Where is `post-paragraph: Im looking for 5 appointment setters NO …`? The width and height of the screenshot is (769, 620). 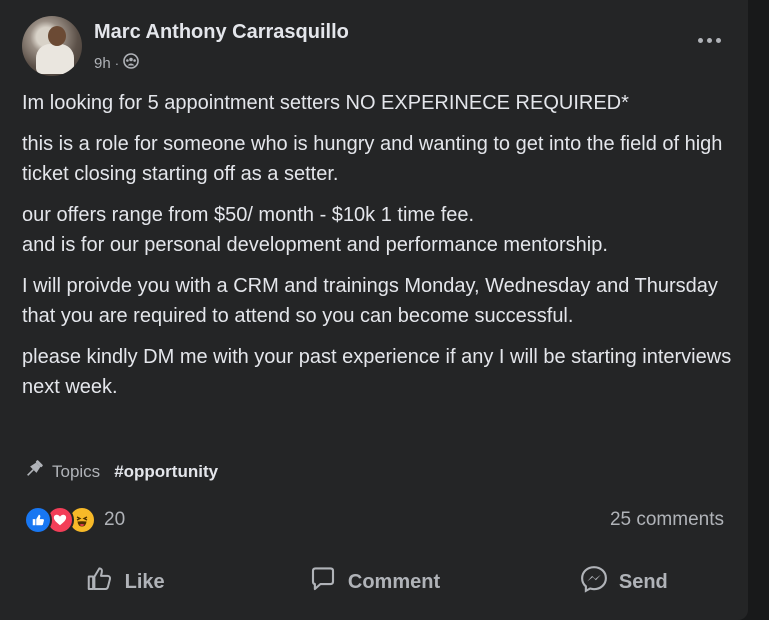 post-paragraph: Im looking for 5 appointment setters NO … is located at coordinates (325, 103).